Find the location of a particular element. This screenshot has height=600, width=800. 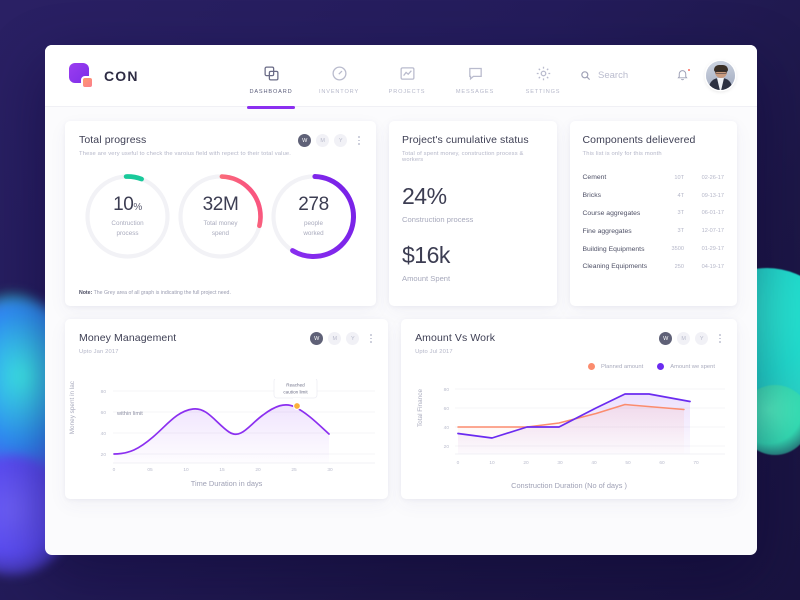

table-row: Cement 10T 02-26-17 is located at coordinates (654, 178).